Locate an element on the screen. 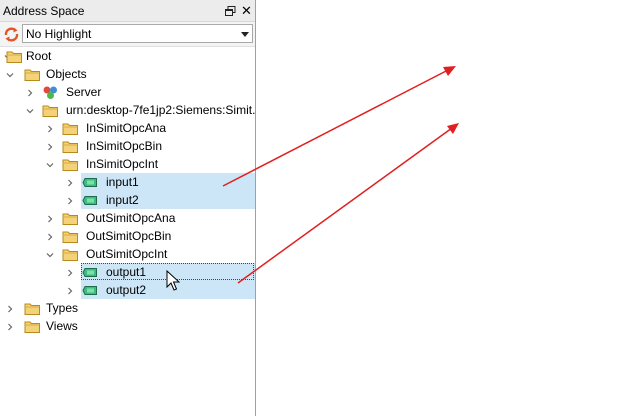 The image size is (631, 416). mouse-cursor-icon is located at coordinates (173, 280).